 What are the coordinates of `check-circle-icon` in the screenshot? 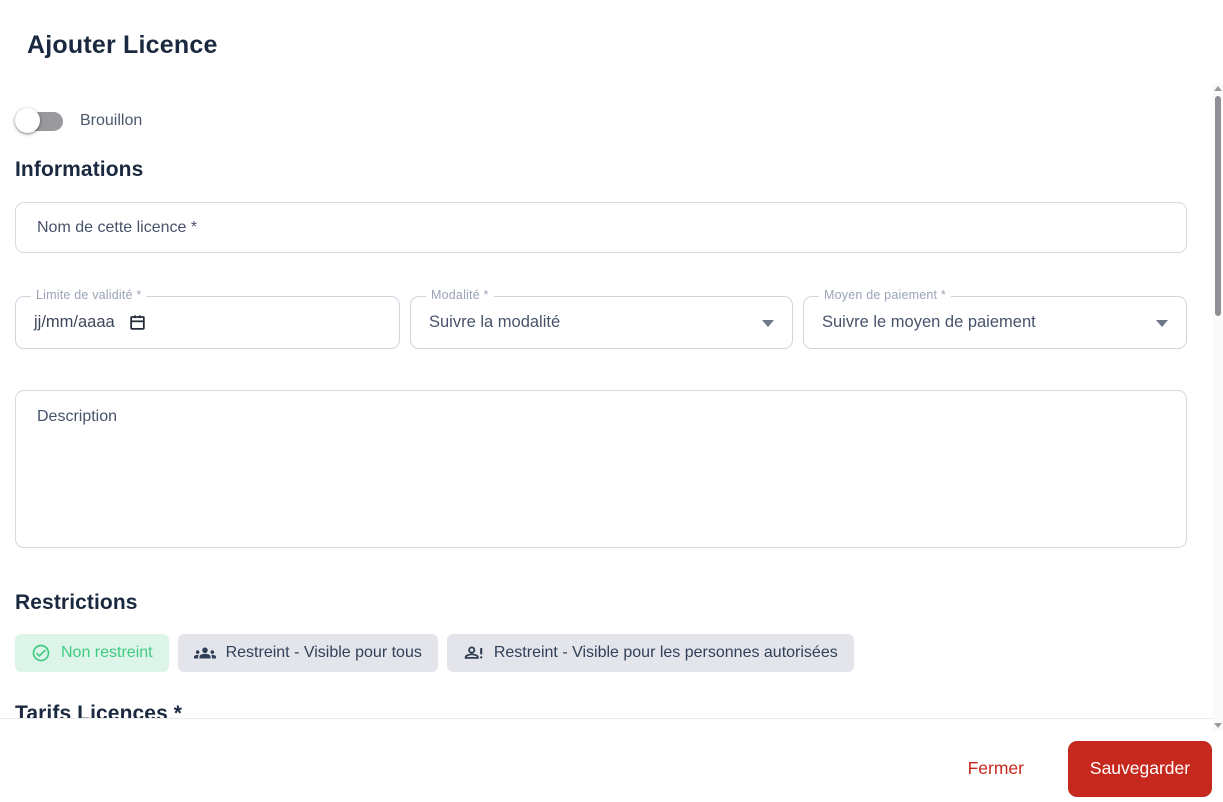 It's located at (41, 653).